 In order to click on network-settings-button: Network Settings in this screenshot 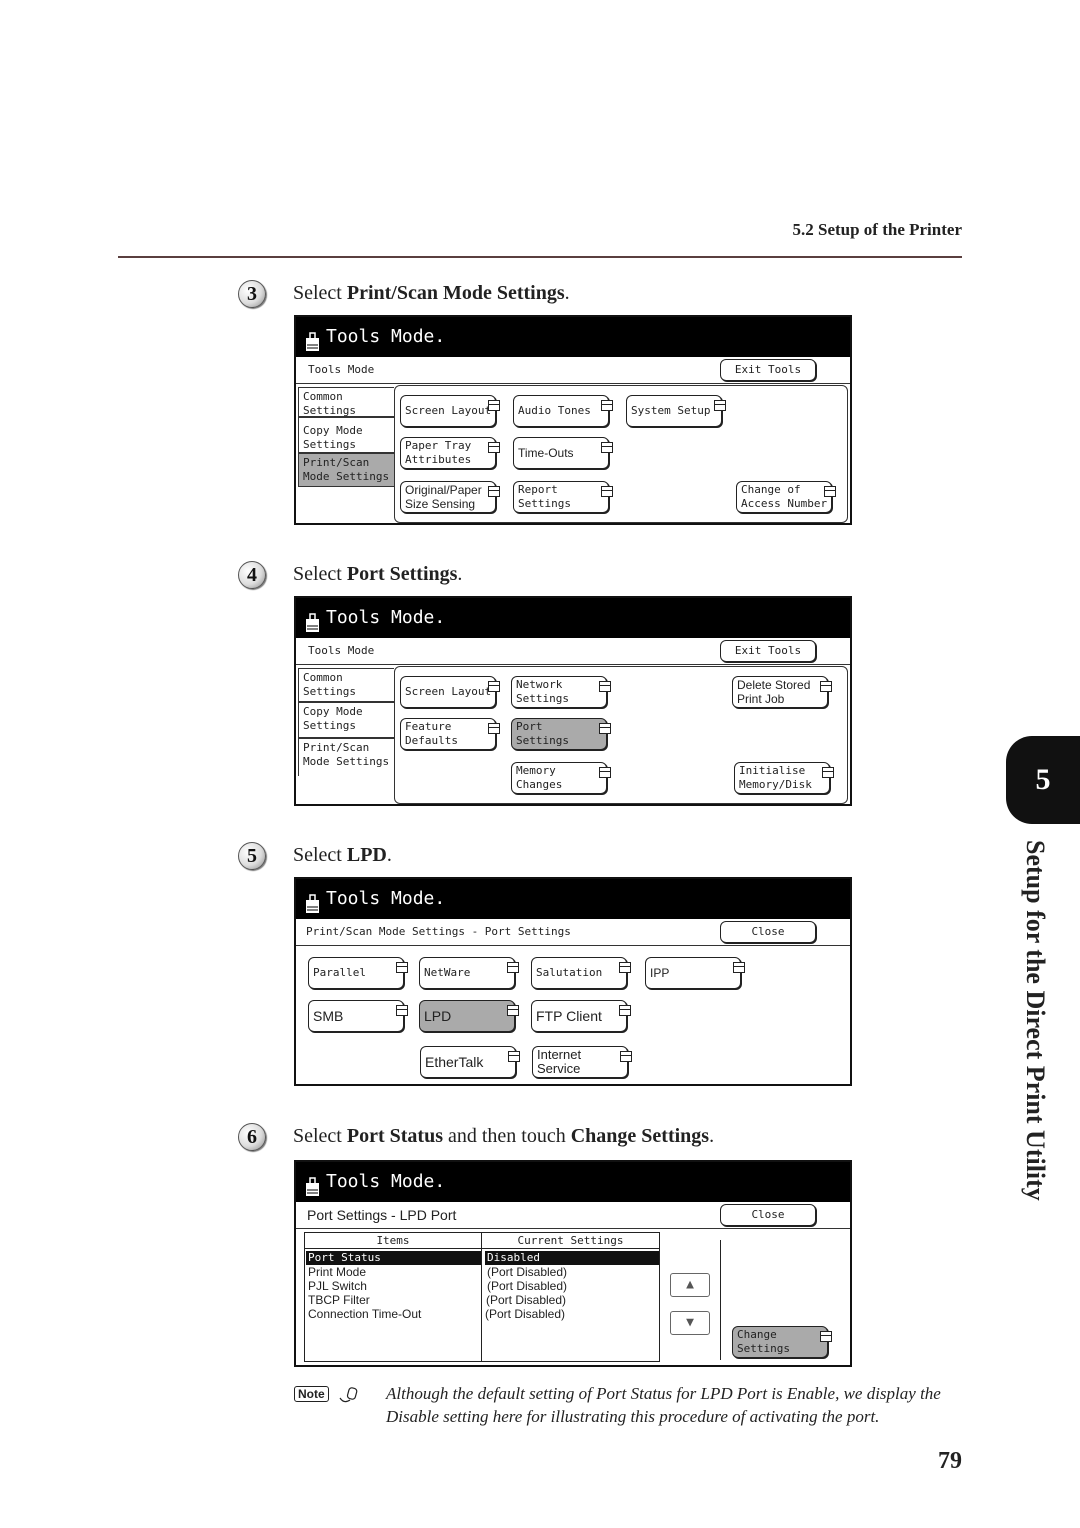, I will do `click(561, 692)`.